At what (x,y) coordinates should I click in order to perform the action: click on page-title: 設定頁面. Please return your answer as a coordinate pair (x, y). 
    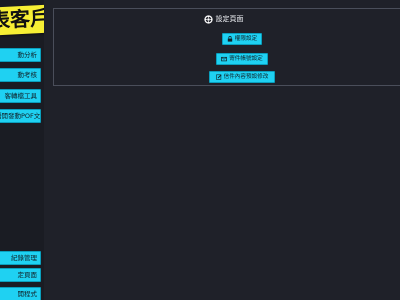
    Looking at the image, I should click on (229, 19).